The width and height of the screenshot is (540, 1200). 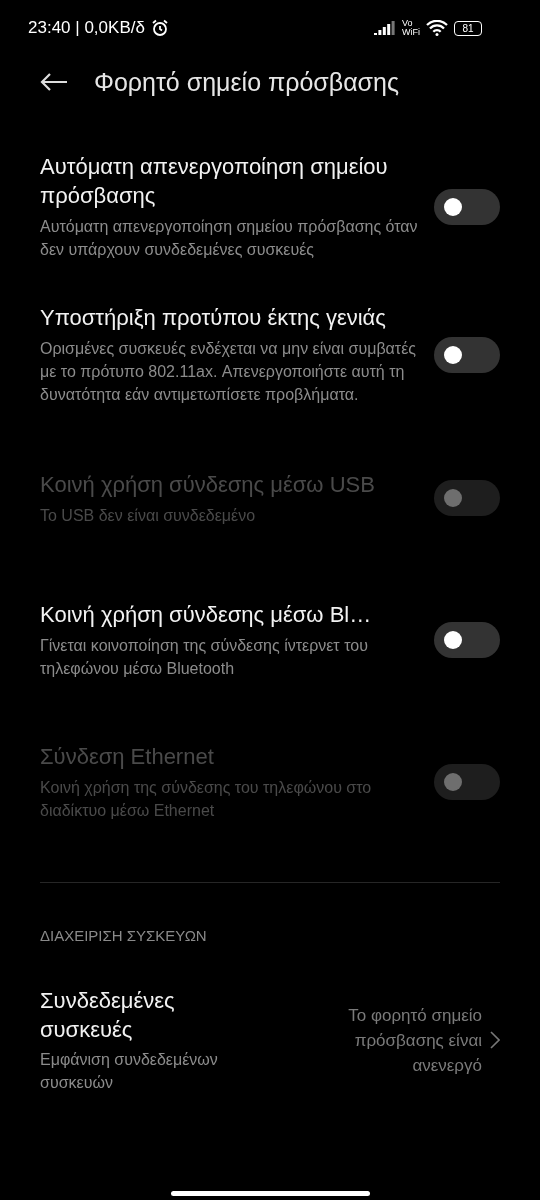 I want to click on setting-description: Αυτόματη απενεργοποίηση σημείου πρόσβασης όταν δεν υπάρχουν συνδεδεμένες συσκευές, so click(x=229, y=238).